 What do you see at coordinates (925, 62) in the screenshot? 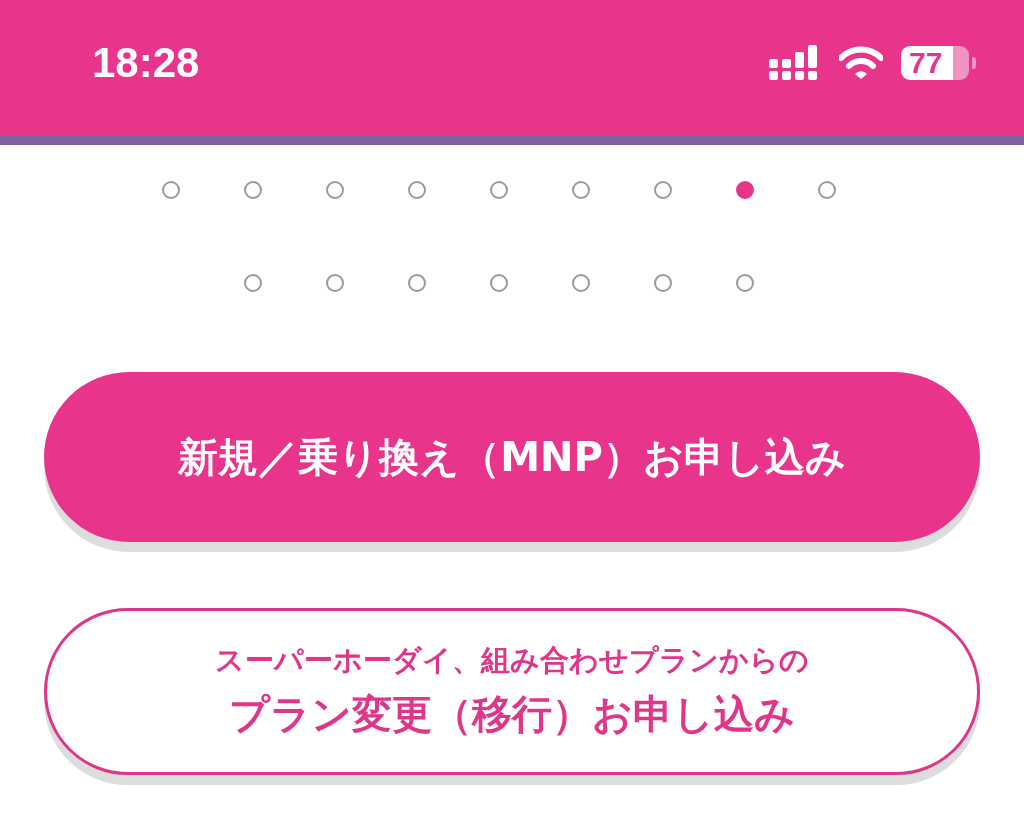
I see `battery-level: 77` at bounding box center [925, 62].